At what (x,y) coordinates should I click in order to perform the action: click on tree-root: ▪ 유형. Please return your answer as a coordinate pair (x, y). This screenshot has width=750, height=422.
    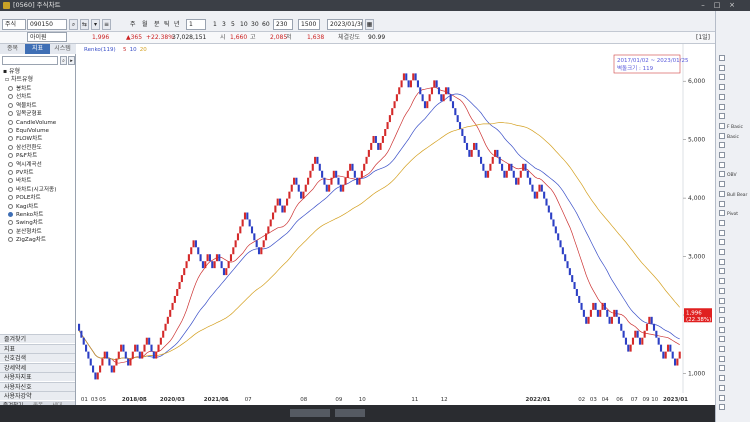
    Looking at the image, I should click on (11, 72).